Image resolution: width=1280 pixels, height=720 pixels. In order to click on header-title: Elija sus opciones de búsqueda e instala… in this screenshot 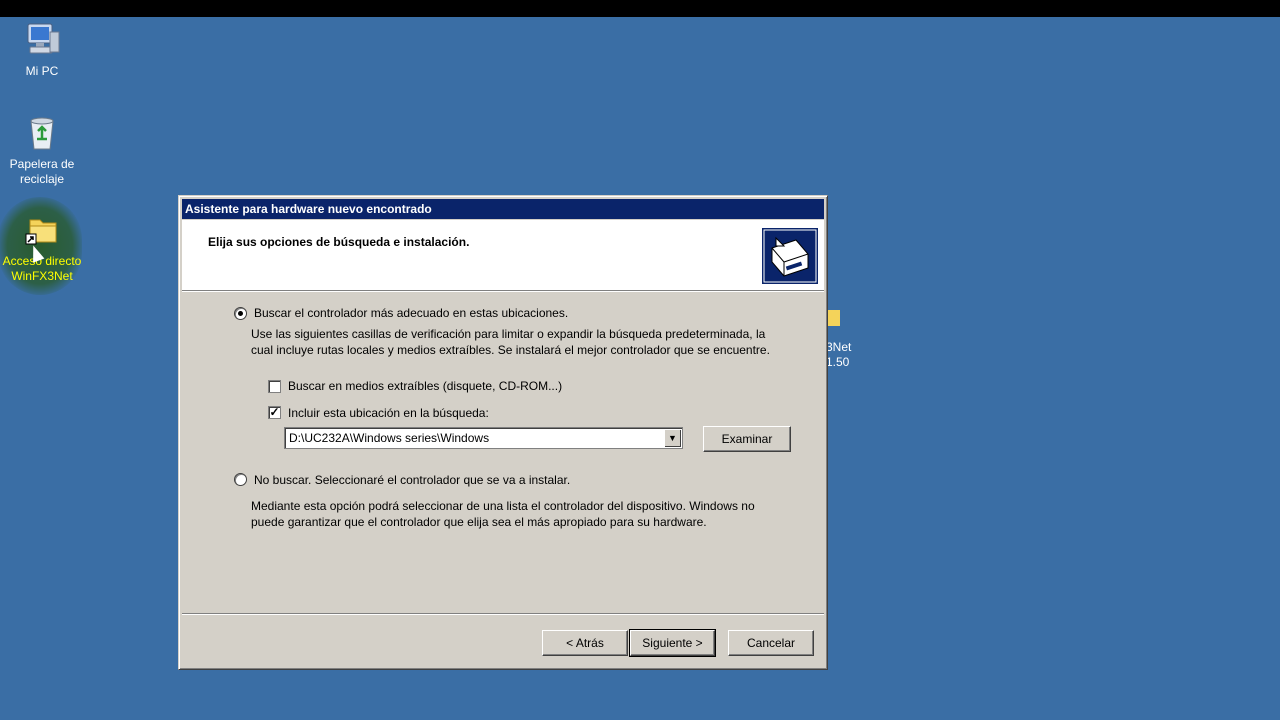, I will do `click(339, 242)`.